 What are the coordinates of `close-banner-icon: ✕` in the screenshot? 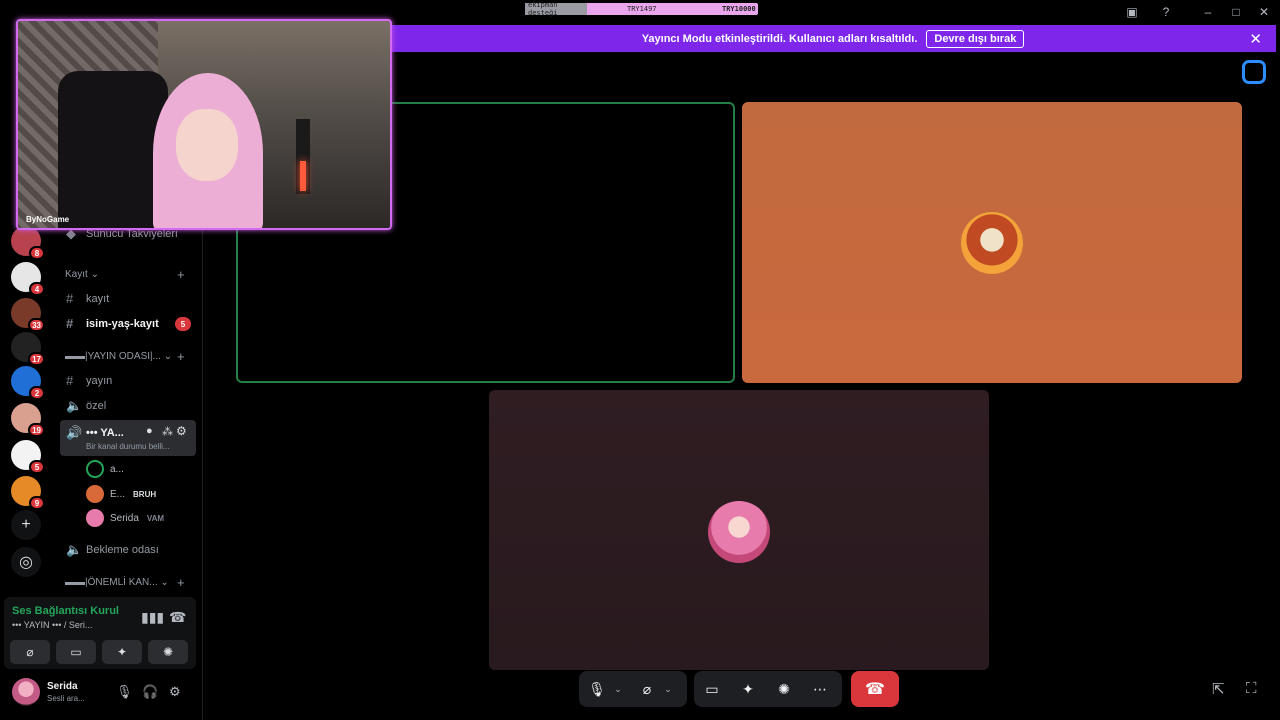 It's located at (1255, 39).